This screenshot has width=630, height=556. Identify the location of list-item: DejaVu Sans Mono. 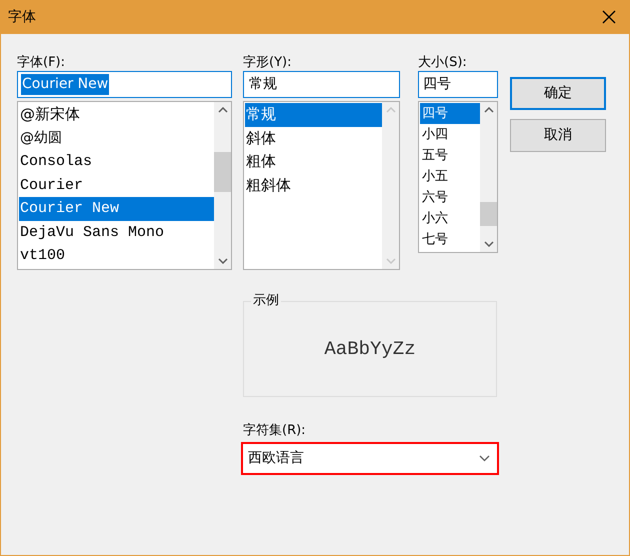
(116, 232).